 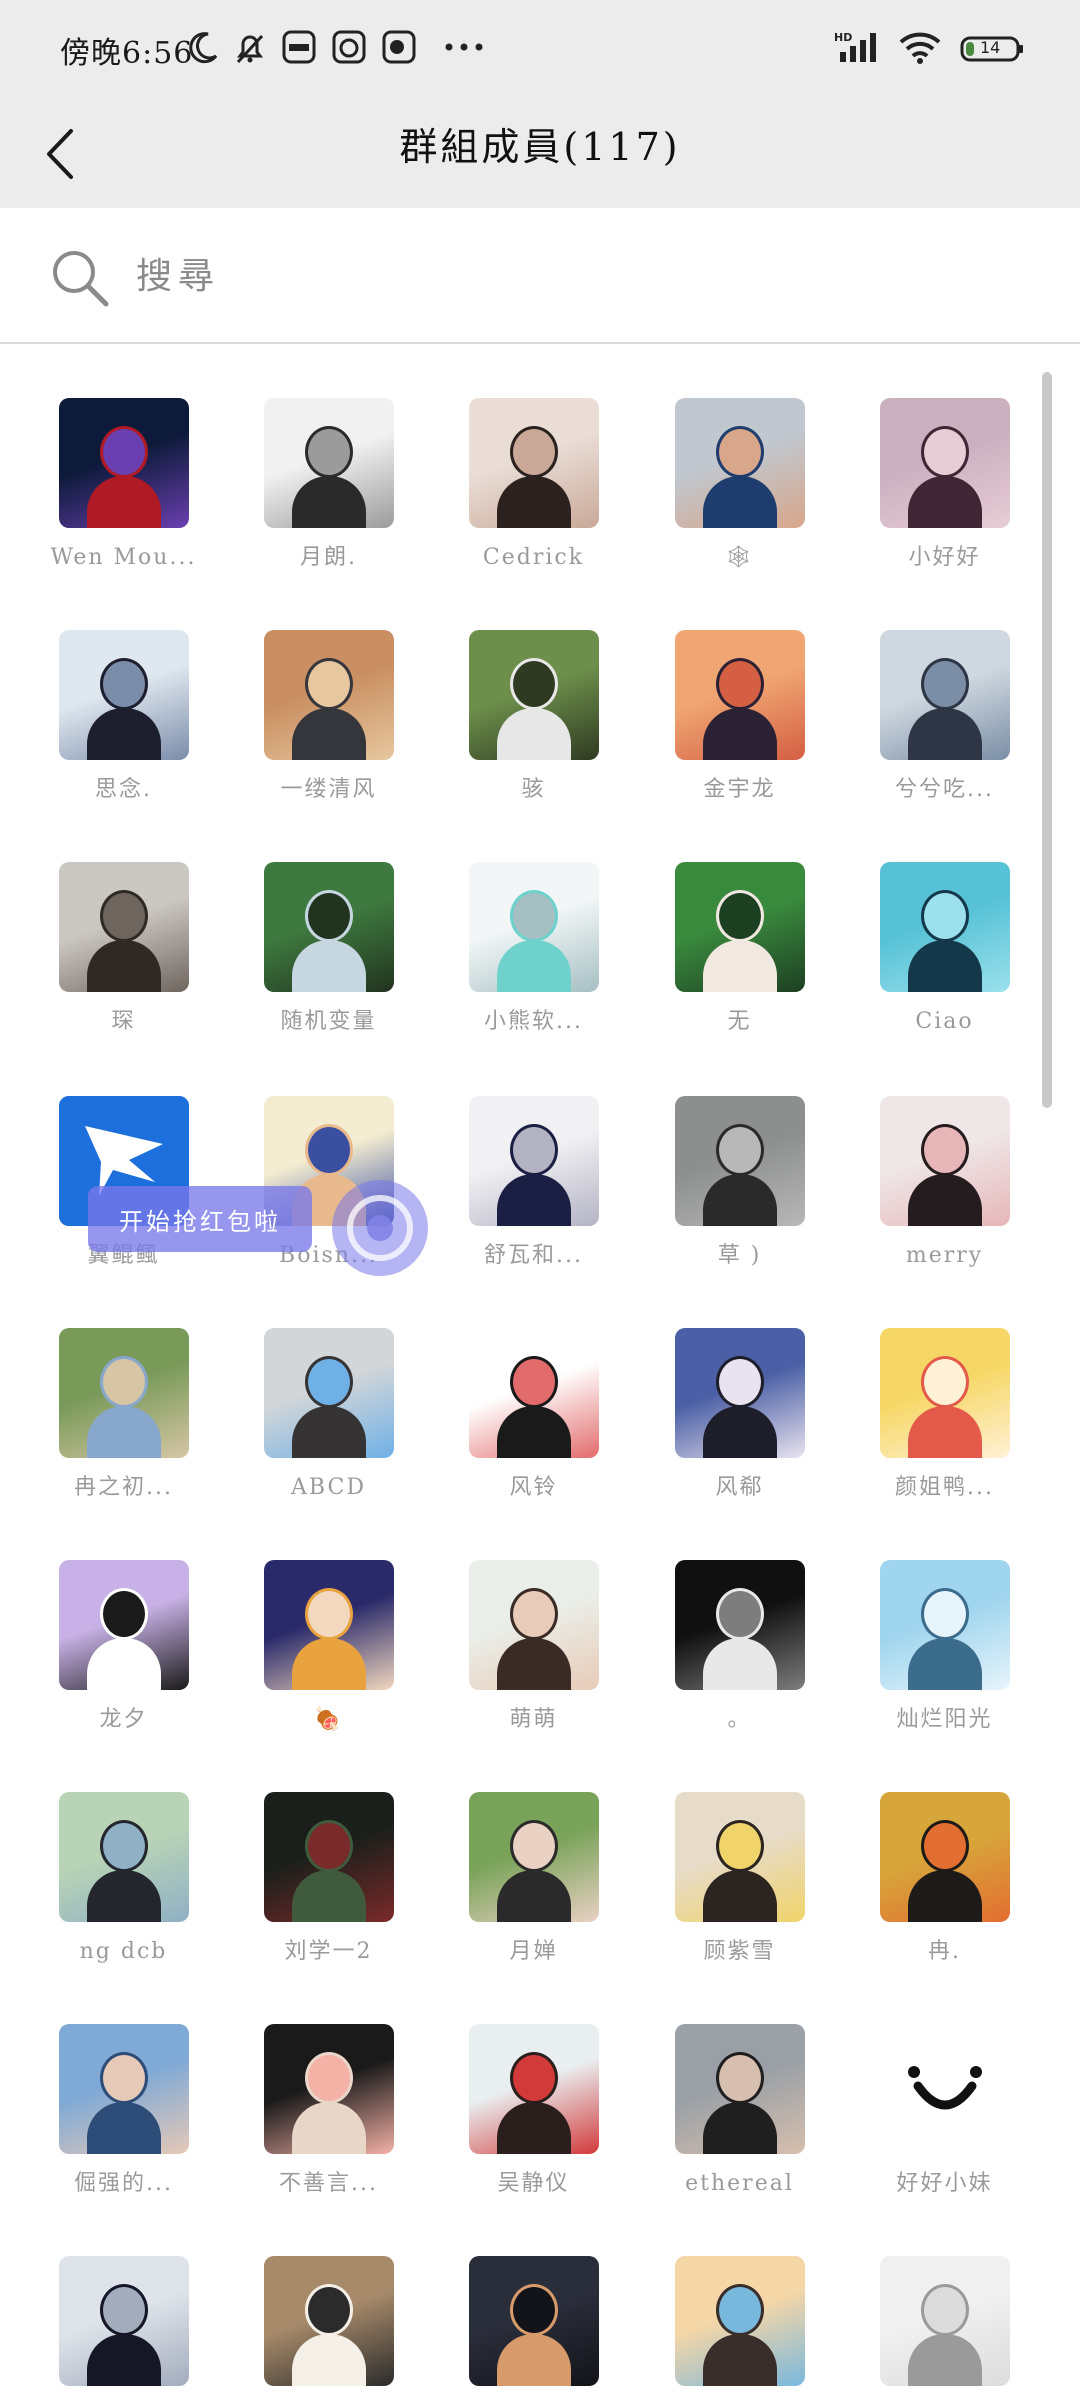 What do you see at coordinates (944, 557) in the screenshot?
I see `member-name: 小好好` at bounding box center [944, 557].